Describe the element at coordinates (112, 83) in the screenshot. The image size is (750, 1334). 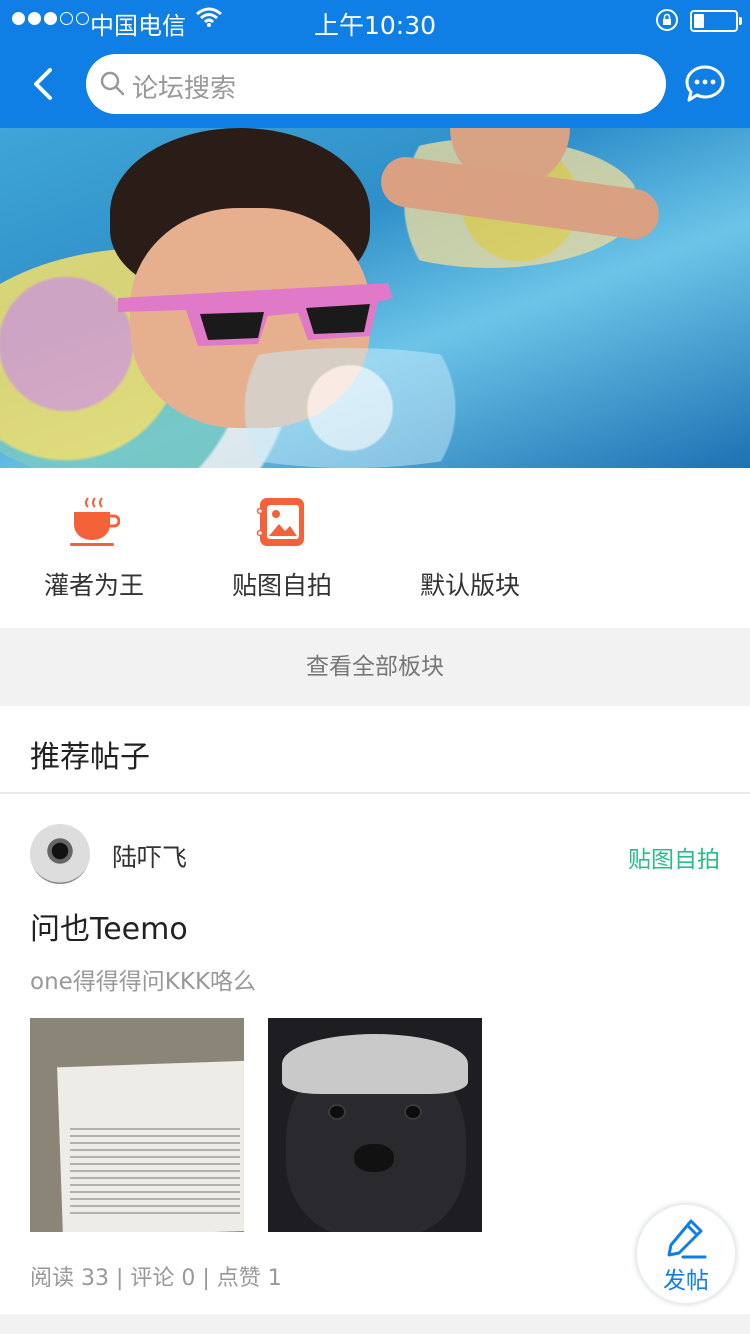
I see `search-icon` at that location.